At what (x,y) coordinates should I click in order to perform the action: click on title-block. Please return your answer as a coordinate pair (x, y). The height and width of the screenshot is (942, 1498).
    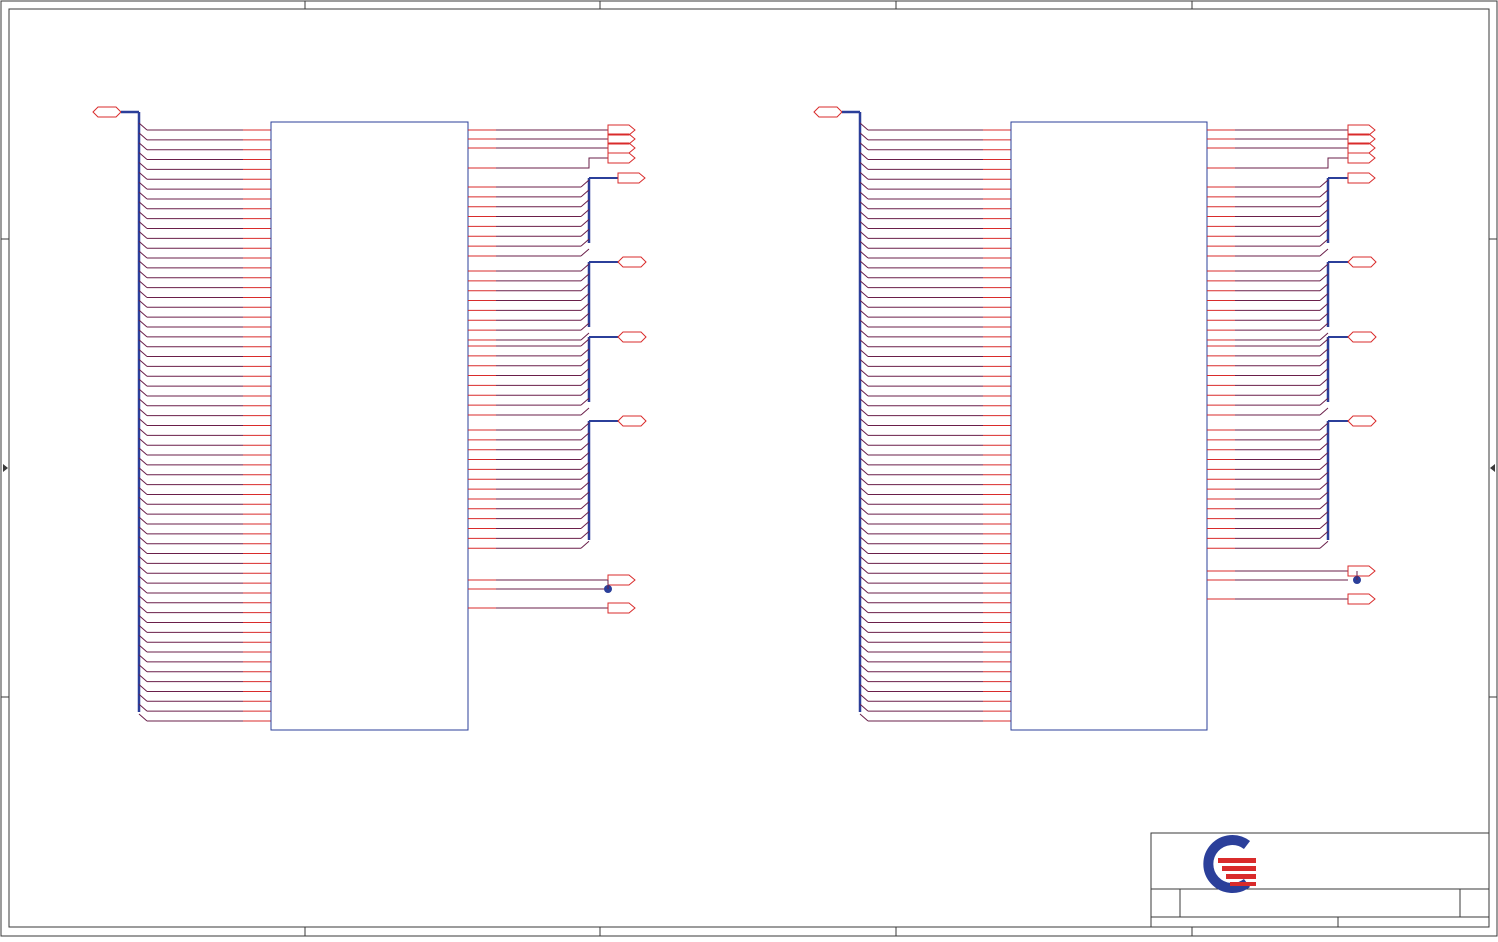
    Looking at the image, I should click on (1320, 880).